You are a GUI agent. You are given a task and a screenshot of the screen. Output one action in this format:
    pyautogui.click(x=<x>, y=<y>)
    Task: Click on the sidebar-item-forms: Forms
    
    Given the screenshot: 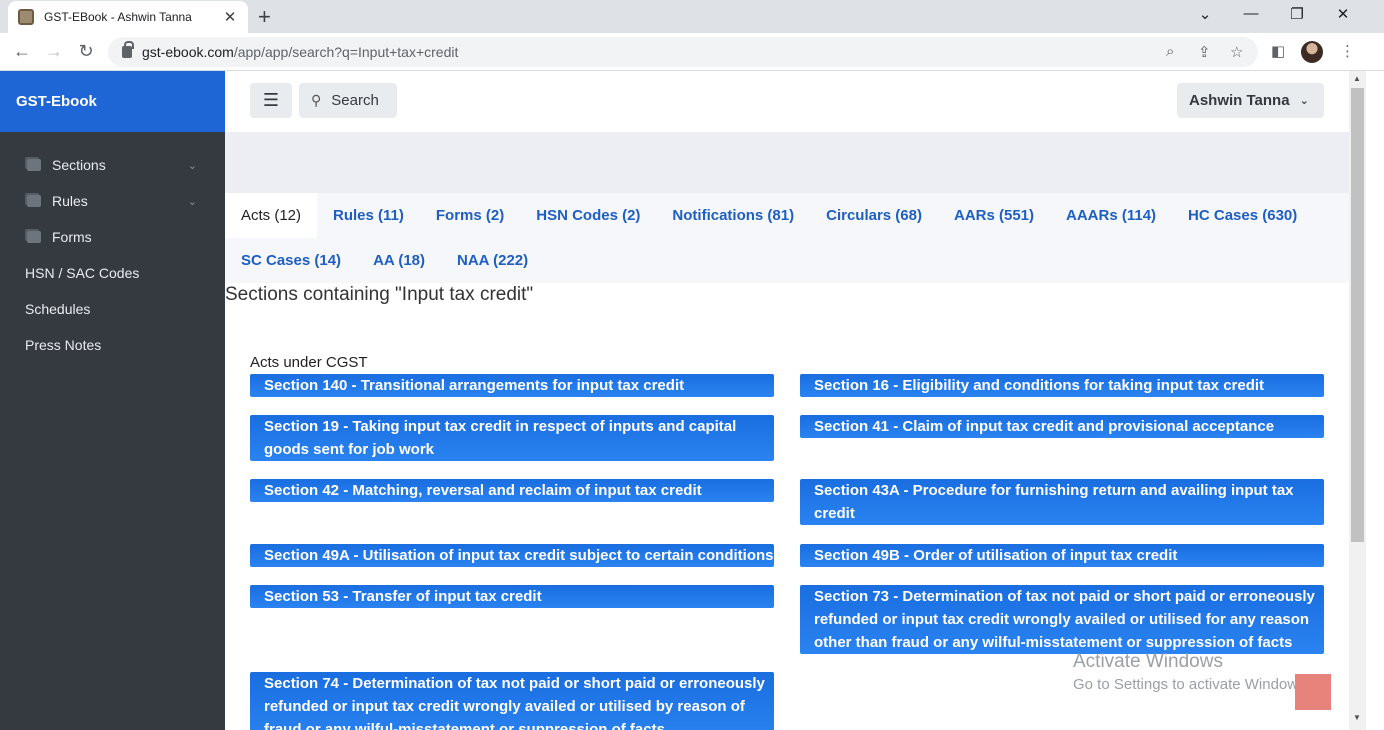 What is the action you would take?
    pyautogui.click(x=112, y=237)
    